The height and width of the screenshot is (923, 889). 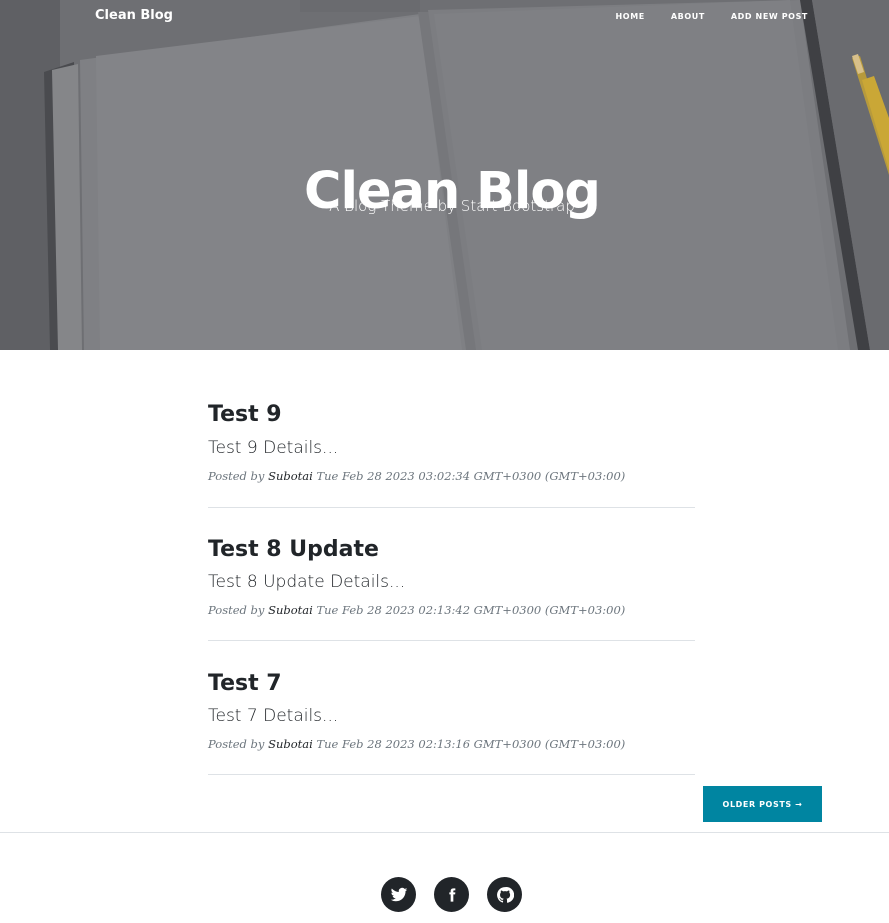 What do you see at coordinates (688, 16) in the screenshot?
I see `nav-link-about: ABOUT` at bounding box center [688, 16].